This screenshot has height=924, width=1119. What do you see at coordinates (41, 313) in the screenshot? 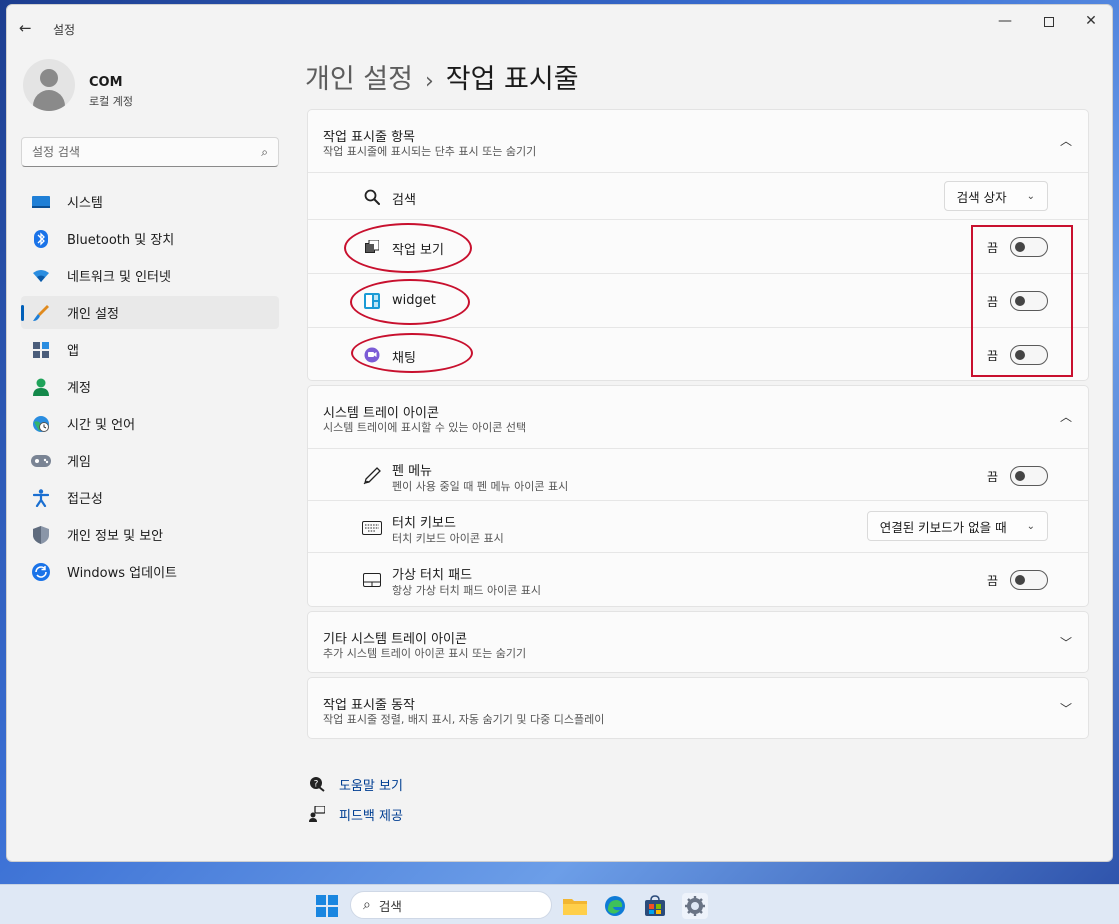
I see `brush-icon` at bounding box center [41, 313].